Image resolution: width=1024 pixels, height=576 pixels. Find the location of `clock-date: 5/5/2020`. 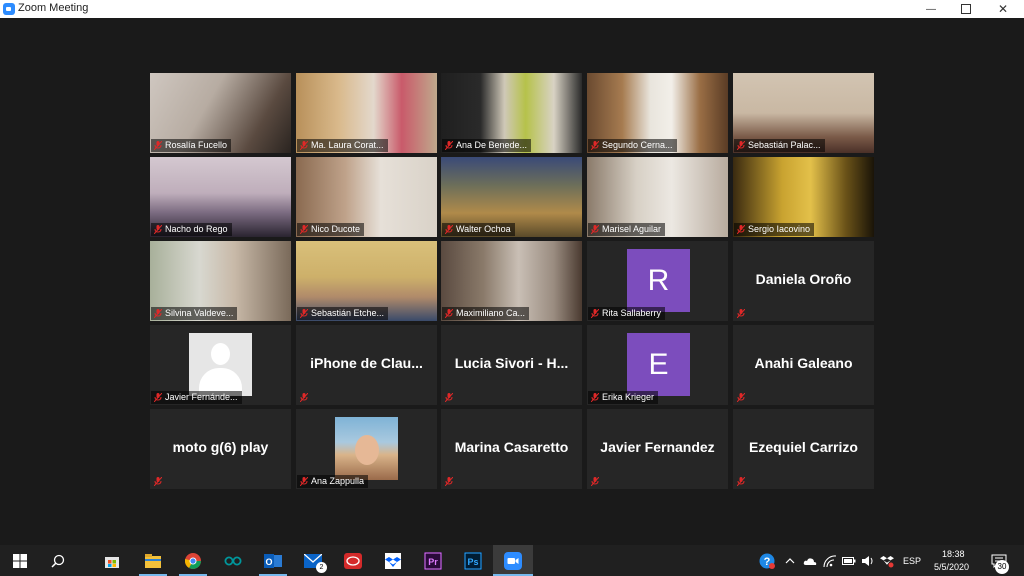

clock-date: 5/5/2020 is located at coordinates (951, 567).